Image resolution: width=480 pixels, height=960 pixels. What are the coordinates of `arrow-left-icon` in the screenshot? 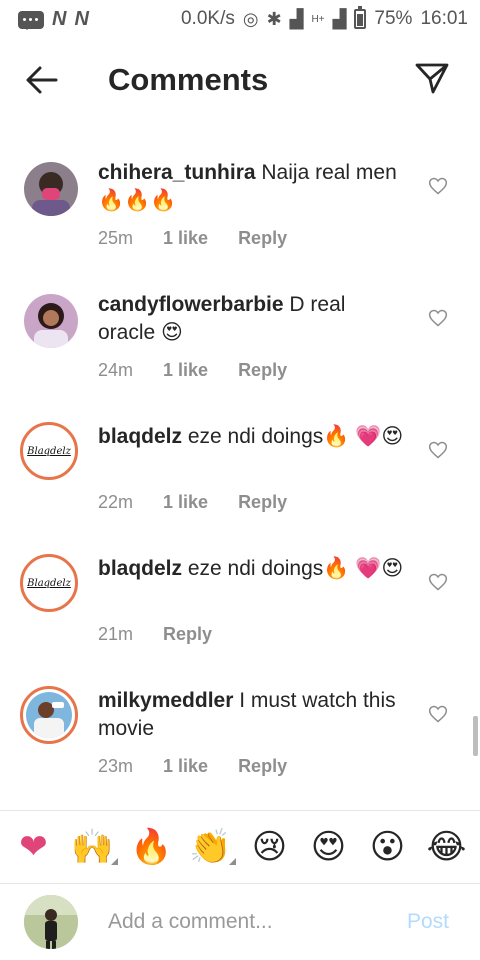 It's located at (42, 80).